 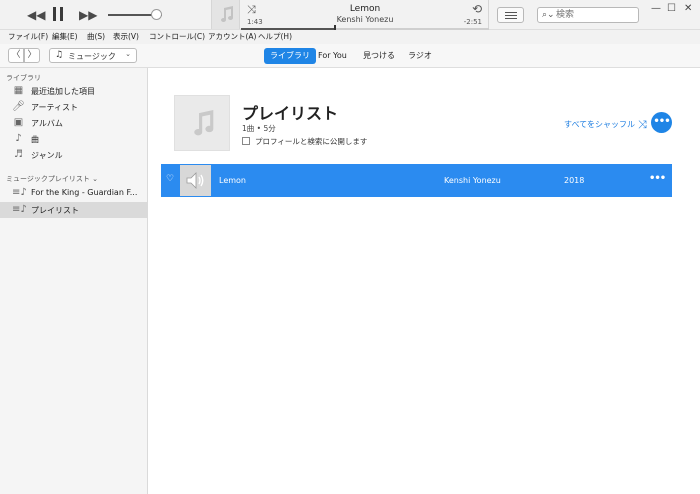 What do you see at coordinates (18, 106) in the screenshot?
I see `microphone-icon: 🎤︎` at bounding box center [18, 106].